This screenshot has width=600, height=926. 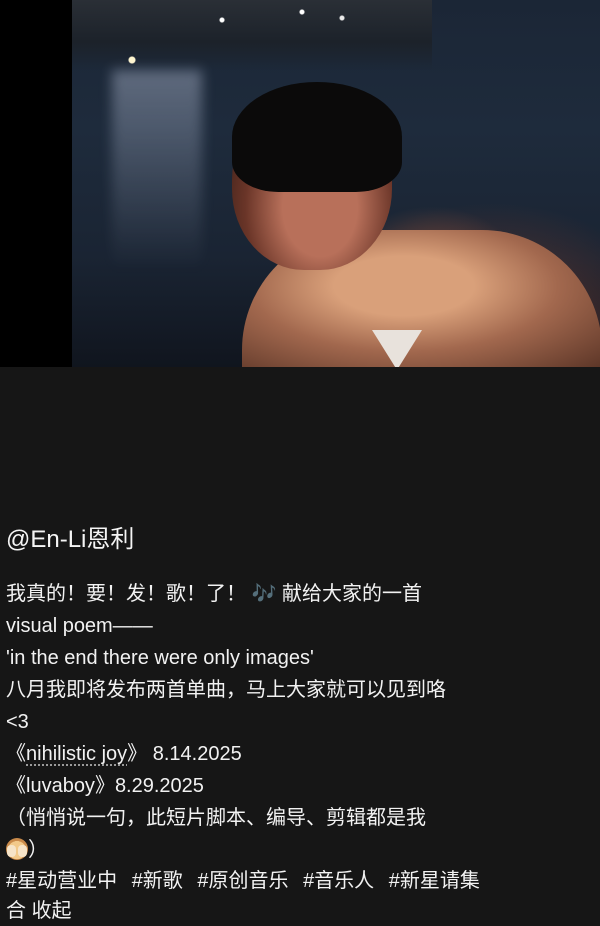 I want to click on hashtag-link: #原创音乐, so click(x=242, y=881).